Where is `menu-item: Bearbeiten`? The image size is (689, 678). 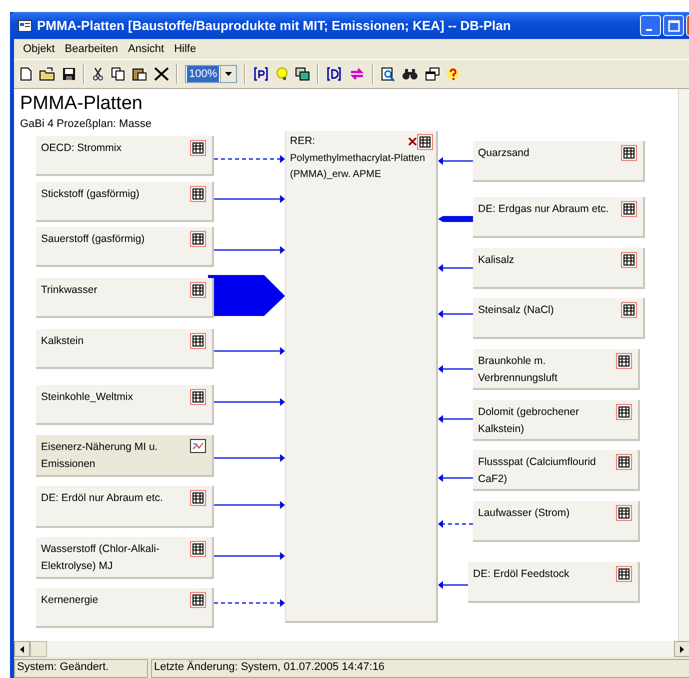
menu-item: Bearbeiten is located at coordinates (92, 49).